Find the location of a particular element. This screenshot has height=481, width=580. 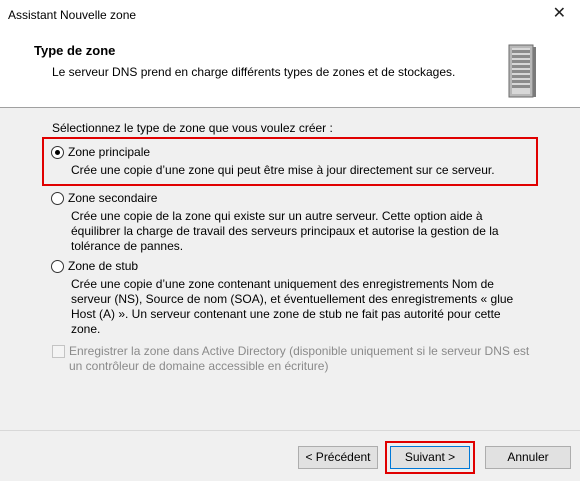

ad-storage-checkbox is located at coordinates (58, 351).